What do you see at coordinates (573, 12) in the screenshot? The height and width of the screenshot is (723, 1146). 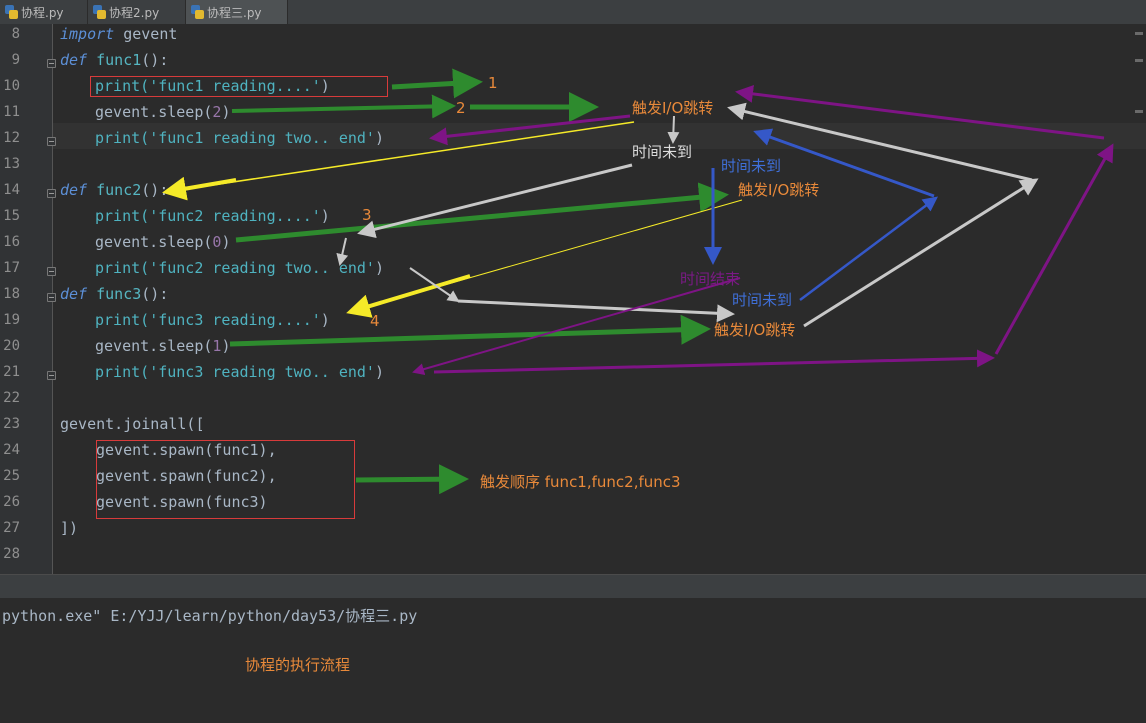 I see `editor-tab-bar: 协程.py 协程2.py 协程三.py` at bounding box center [573, 12].